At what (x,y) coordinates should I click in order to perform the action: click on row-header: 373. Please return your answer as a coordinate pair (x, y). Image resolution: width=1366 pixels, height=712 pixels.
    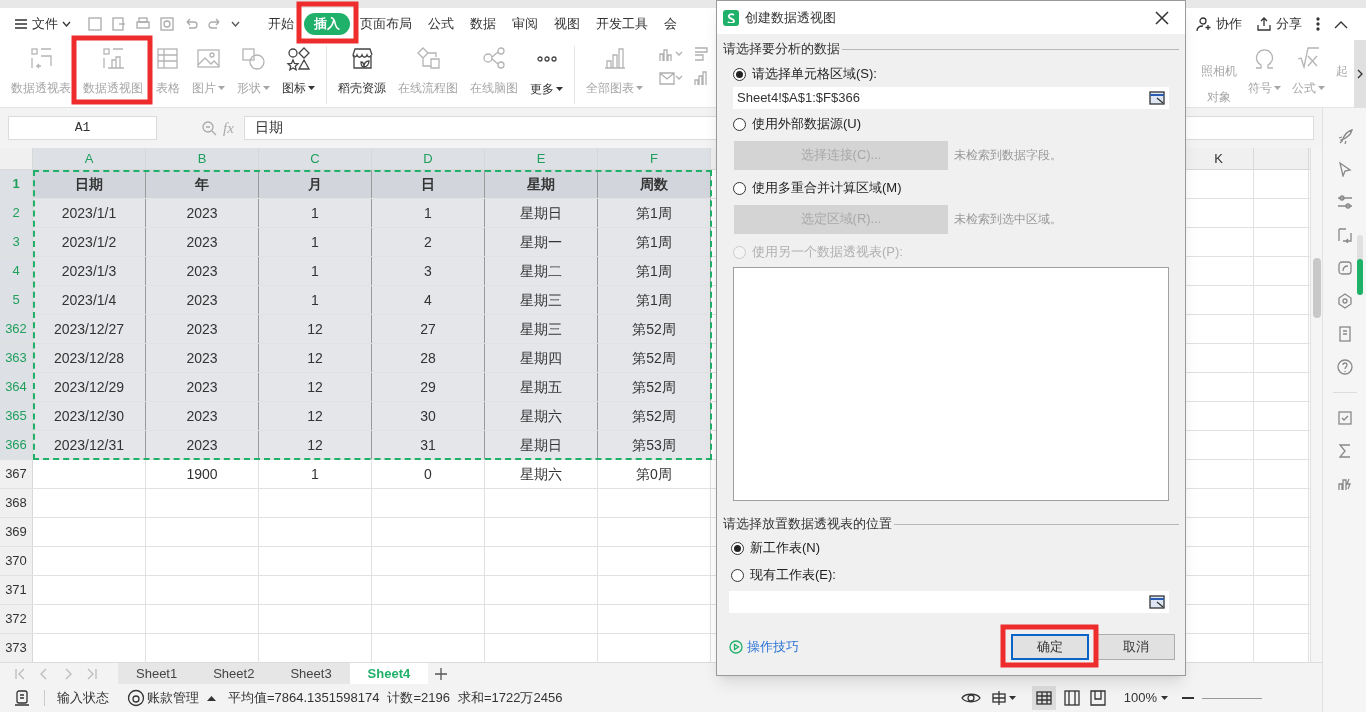
    Looking at the image, I should click on (16, 648).